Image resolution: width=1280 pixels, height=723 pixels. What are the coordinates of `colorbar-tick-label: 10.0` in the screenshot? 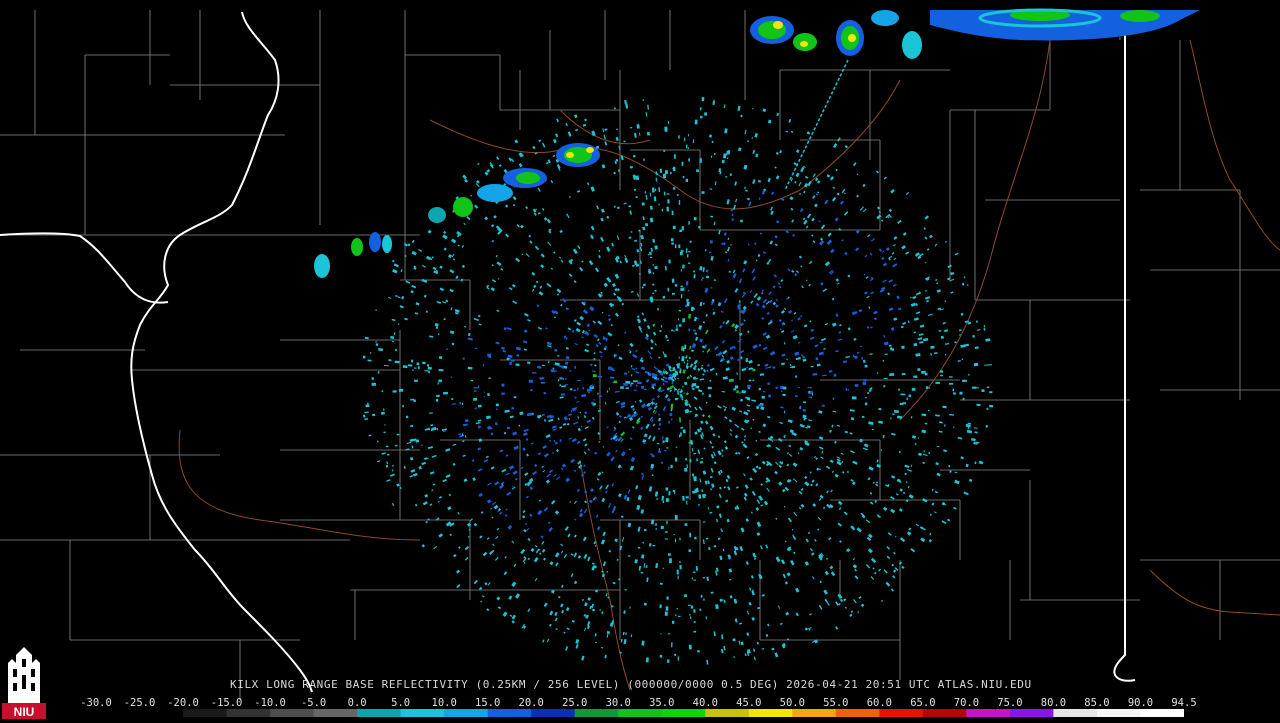 It's located at (444, 703).